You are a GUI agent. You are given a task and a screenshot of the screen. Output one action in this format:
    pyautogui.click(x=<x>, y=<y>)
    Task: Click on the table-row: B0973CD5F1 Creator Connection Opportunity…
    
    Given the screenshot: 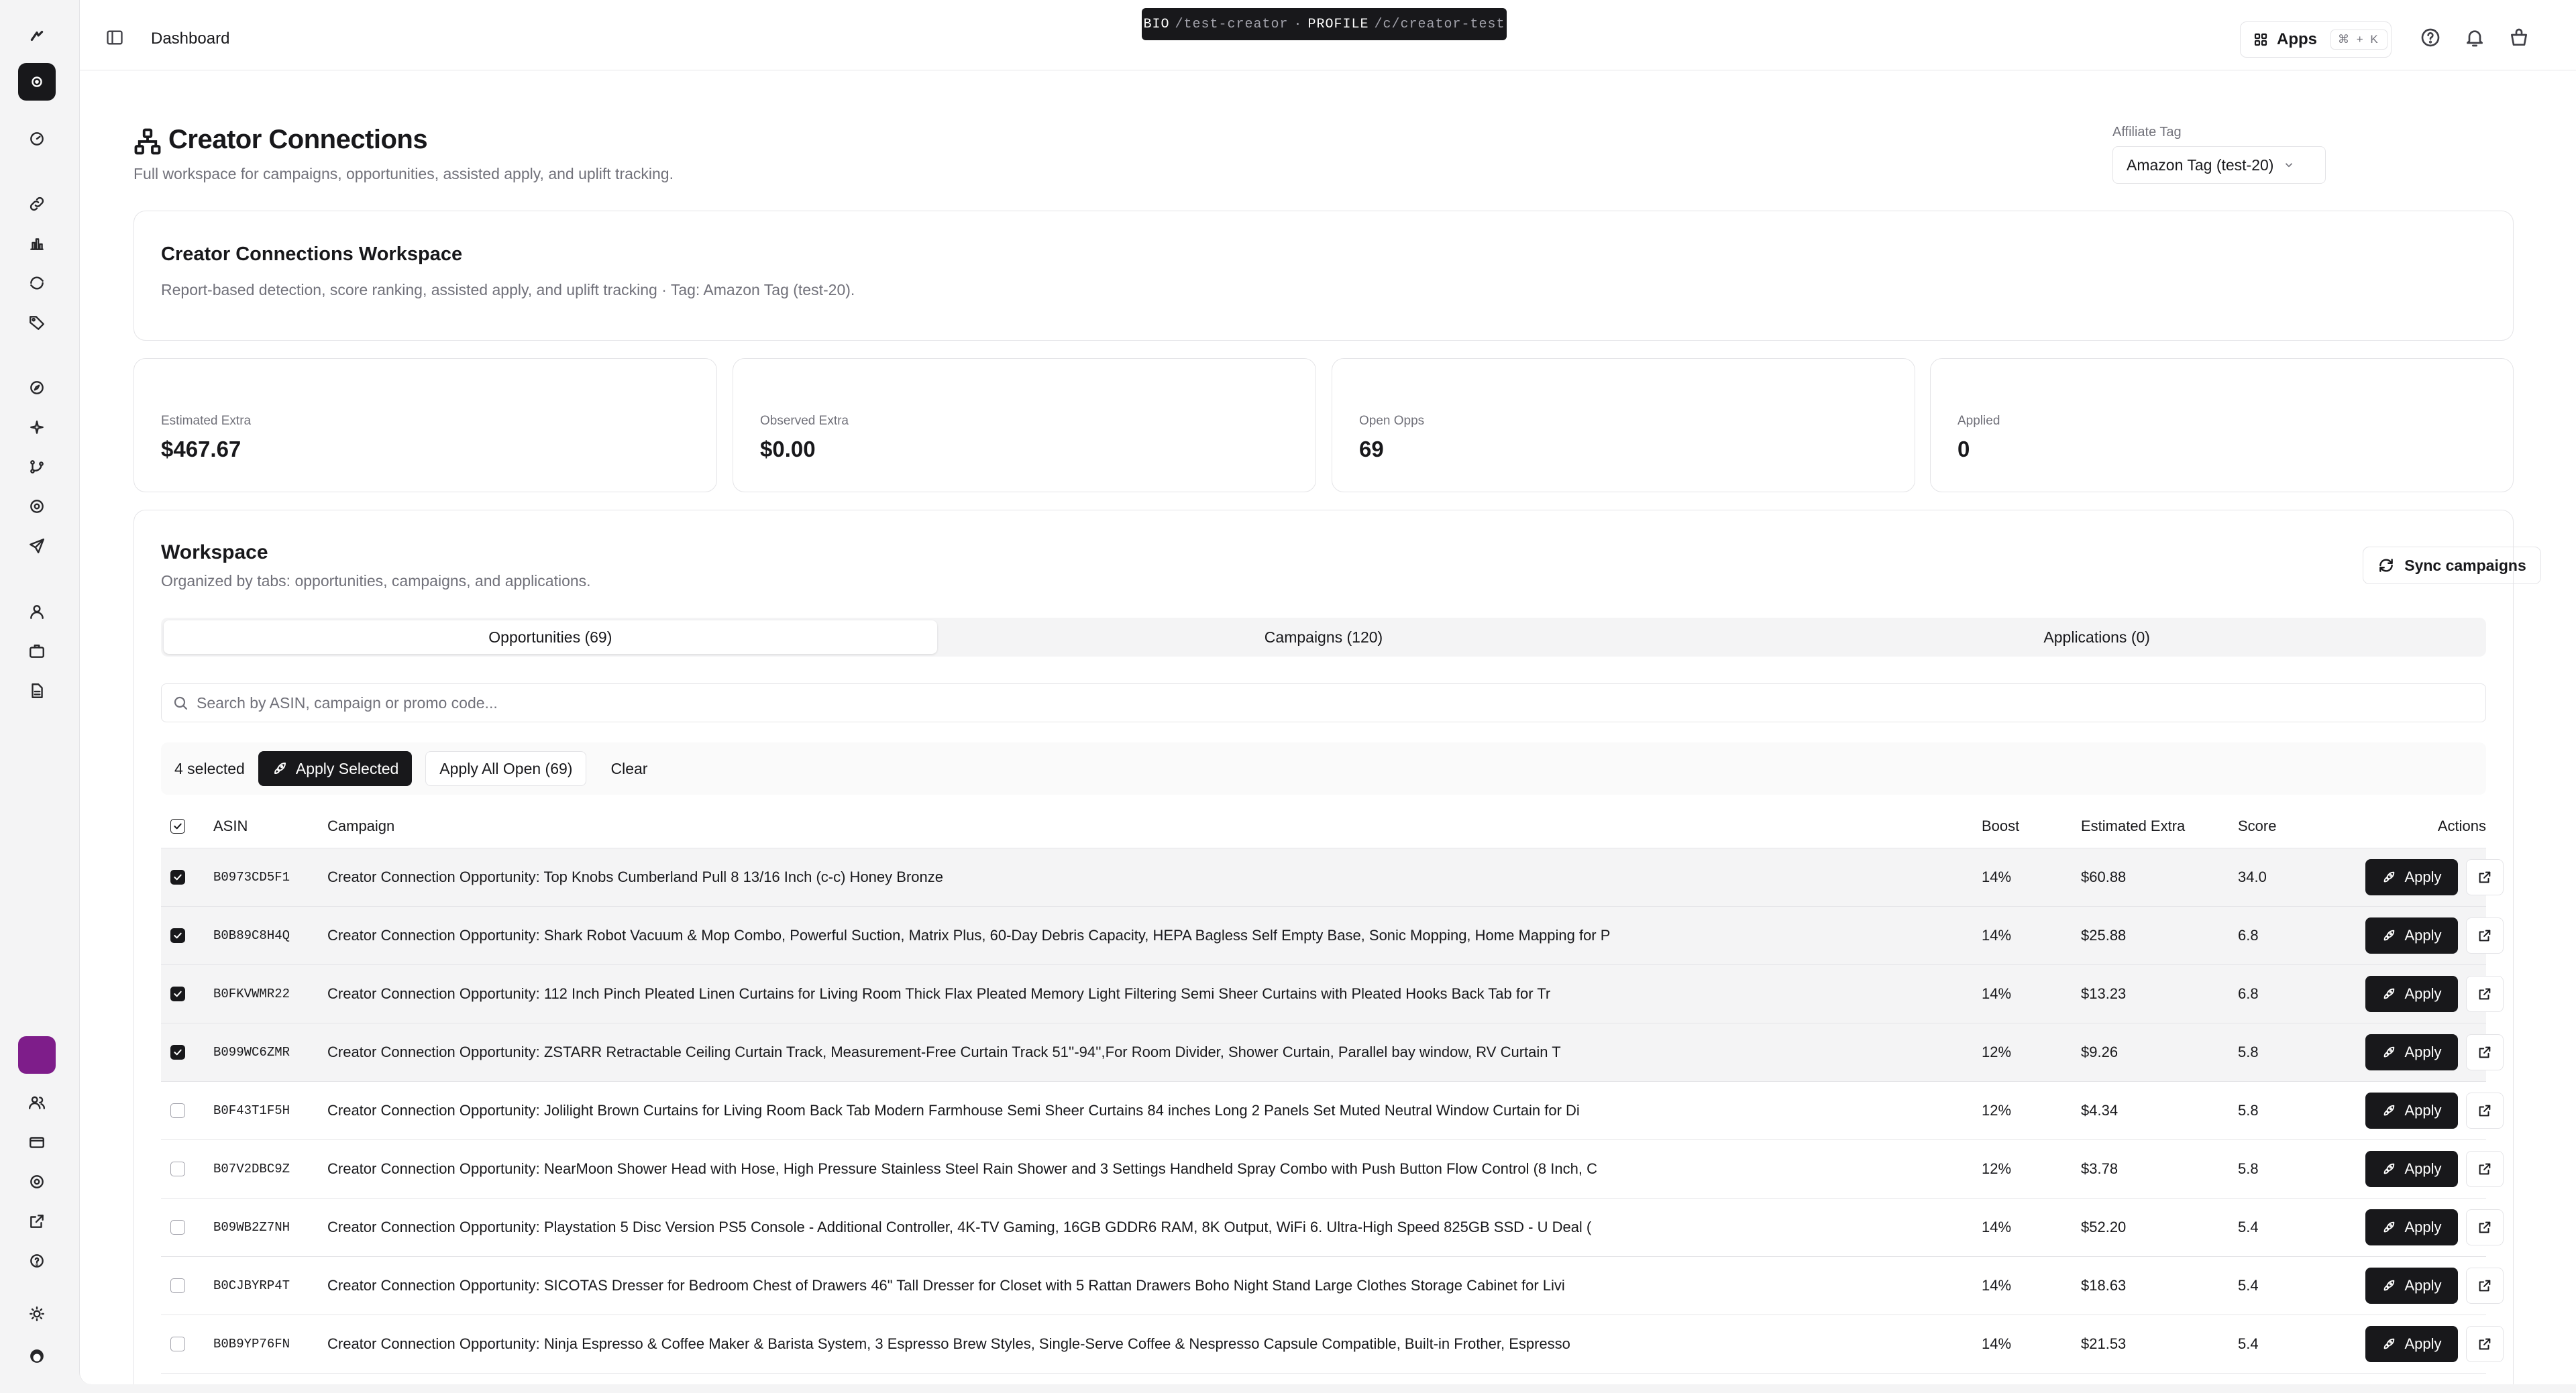 What is the action you would take?
    pyautogui.click(x=1332, y=877)
    